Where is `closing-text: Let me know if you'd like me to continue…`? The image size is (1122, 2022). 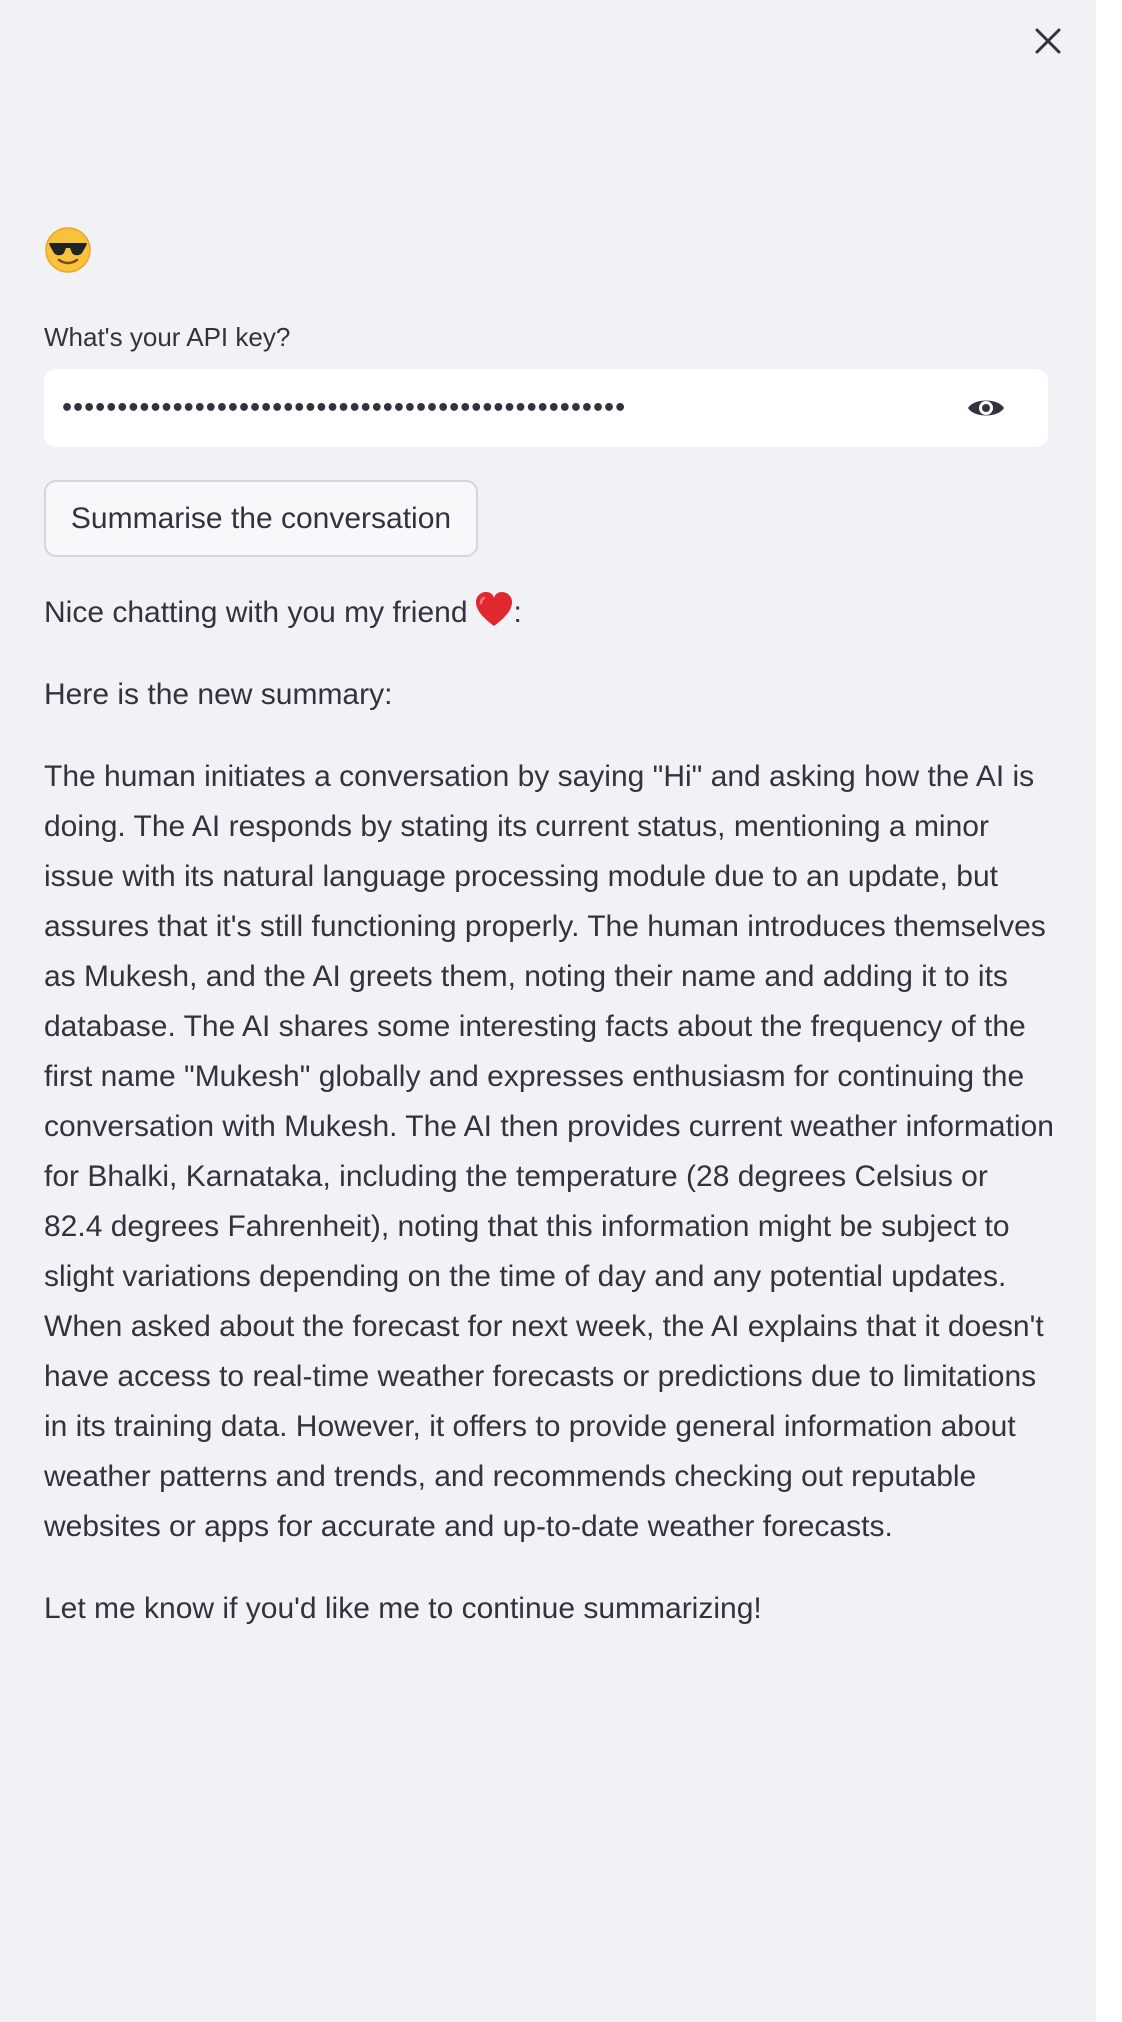 closing-text: Let me know if you'd like me to continue… is located at coordinates (403, 1608).